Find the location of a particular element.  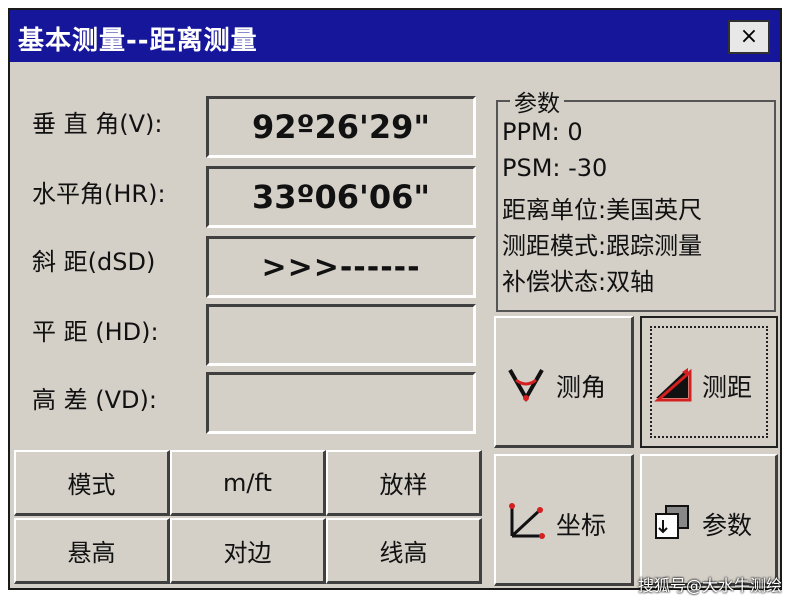

opposite-side-button: 对边 is located at coordinates (248, 551).